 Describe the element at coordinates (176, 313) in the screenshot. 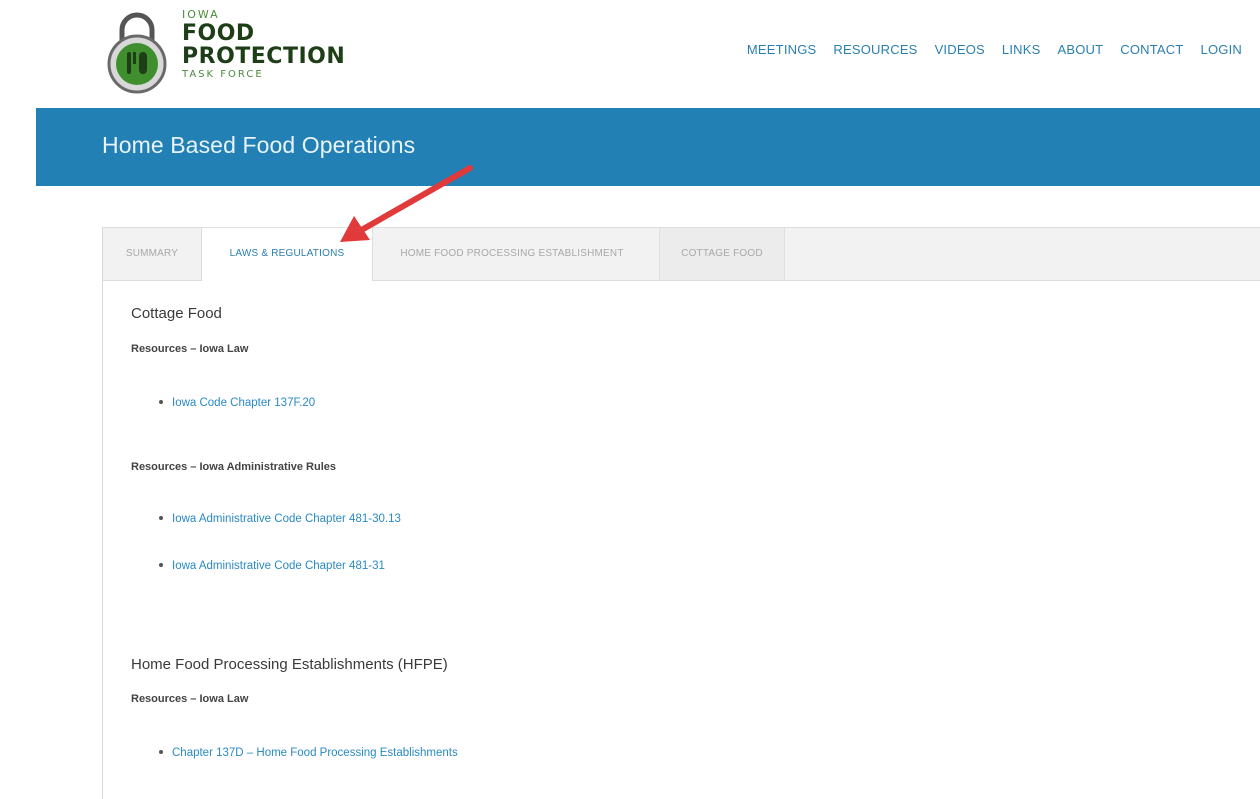

I see `cottage-food-heading: Cottage Food` at that location.